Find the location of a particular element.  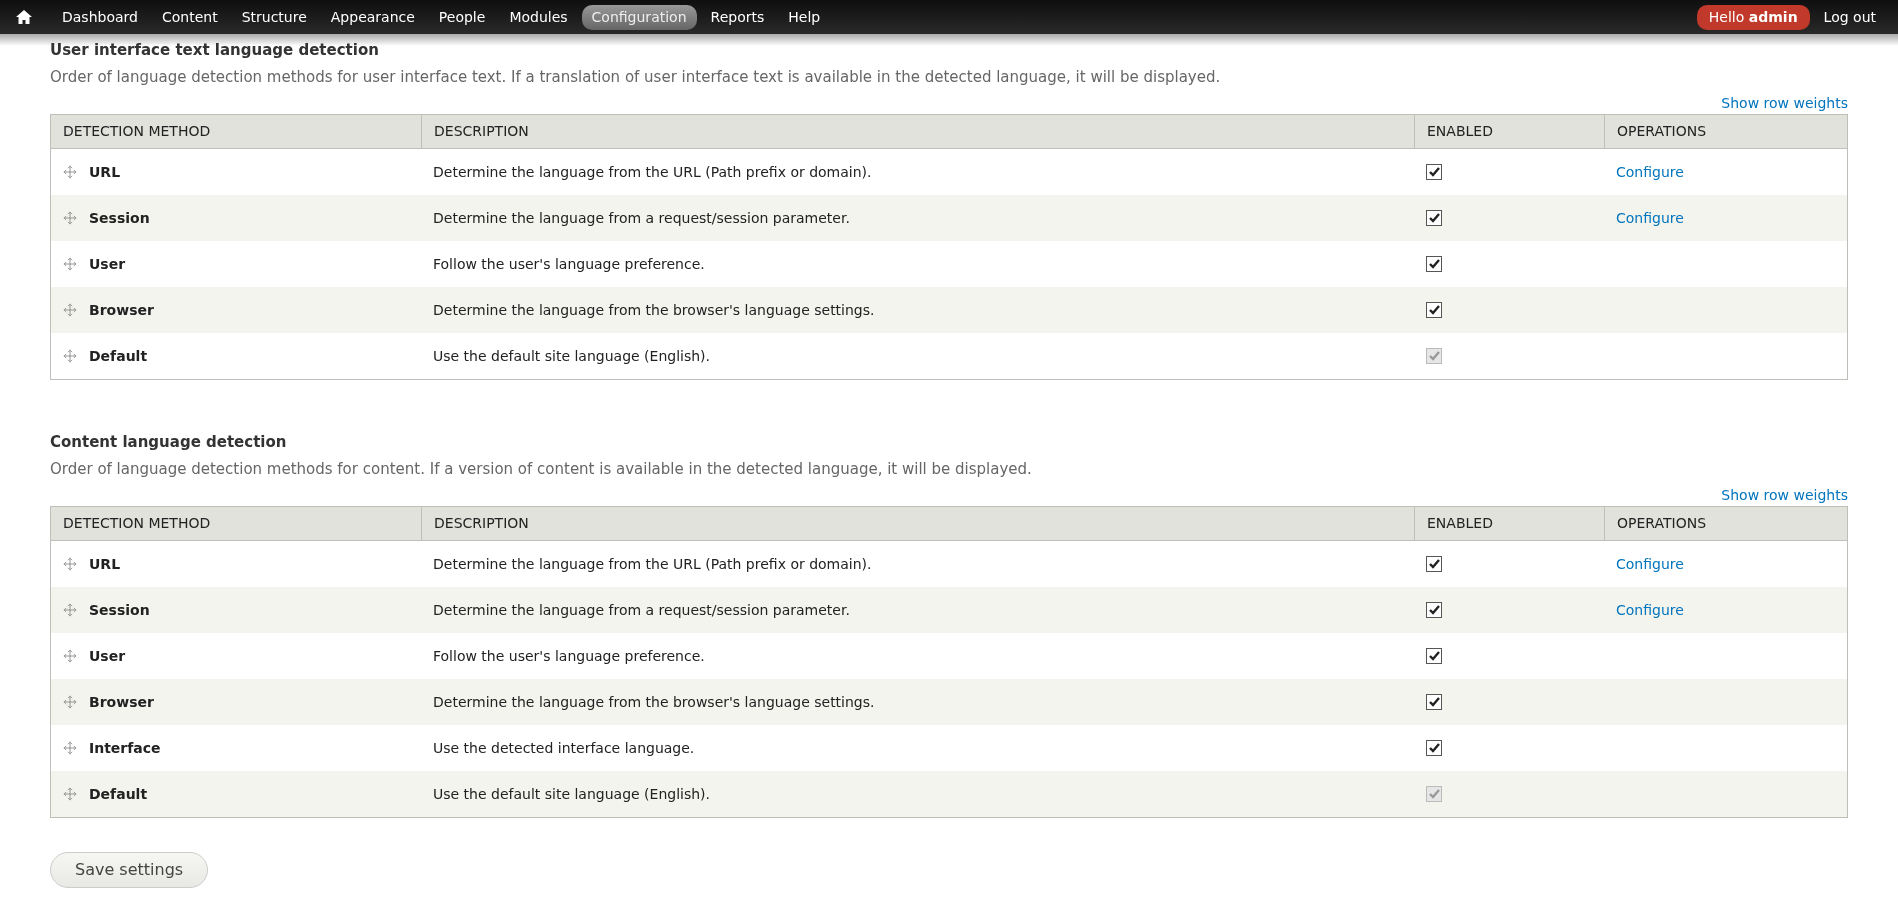

save-settings-button: Save settings is located at coordinates (129, 870).